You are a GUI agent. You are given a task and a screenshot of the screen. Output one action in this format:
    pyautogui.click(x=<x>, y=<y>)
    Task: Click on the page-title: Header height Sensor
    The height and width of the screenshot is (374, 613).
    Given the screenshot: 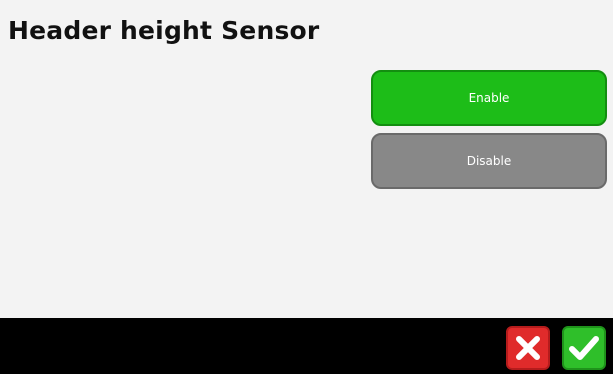 What is the action you would take?
    pyautogui.click(x=164, y=30)
    